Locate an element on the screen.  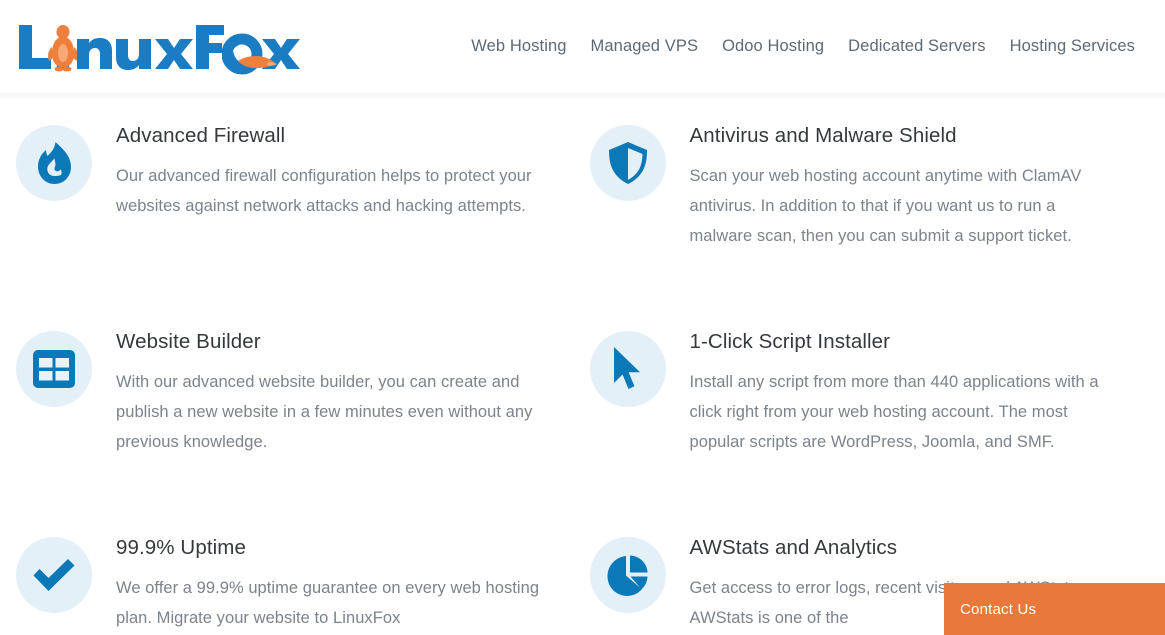
nav-link-web-hosting: Web Hosting is located at coordinates (518, 46).